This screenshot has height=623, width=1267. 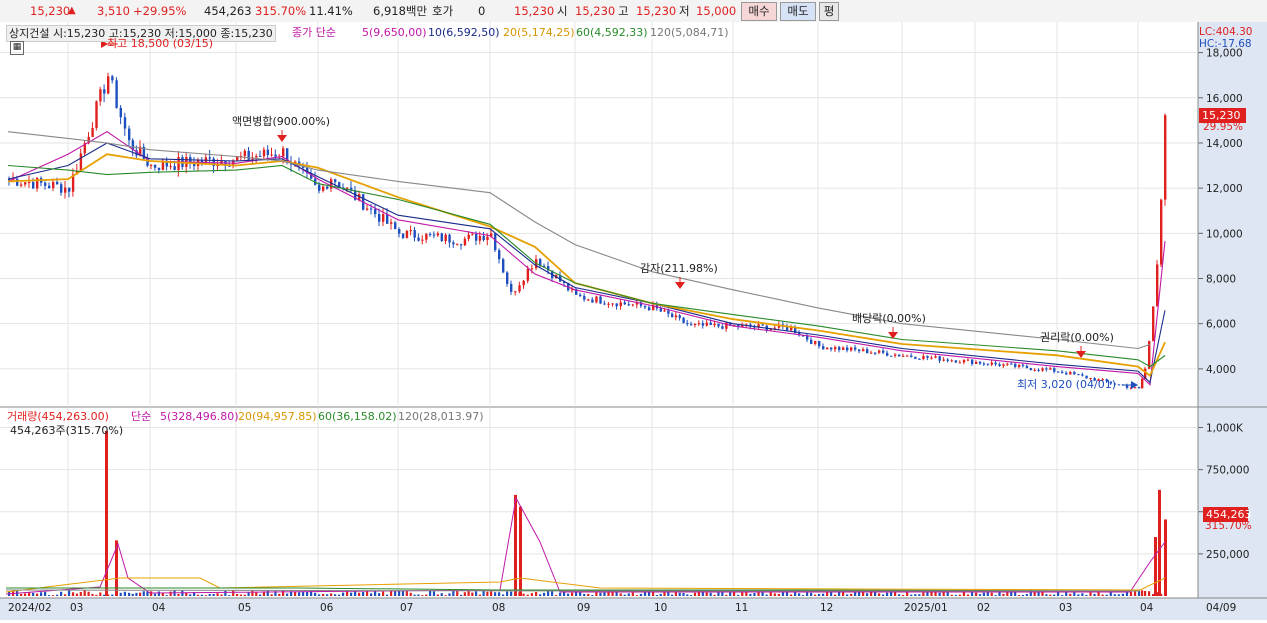 What do you see at coordinates (798, 11) in the screenshot?
I see `sell-button: 매도` at bounding box center [798, 11].